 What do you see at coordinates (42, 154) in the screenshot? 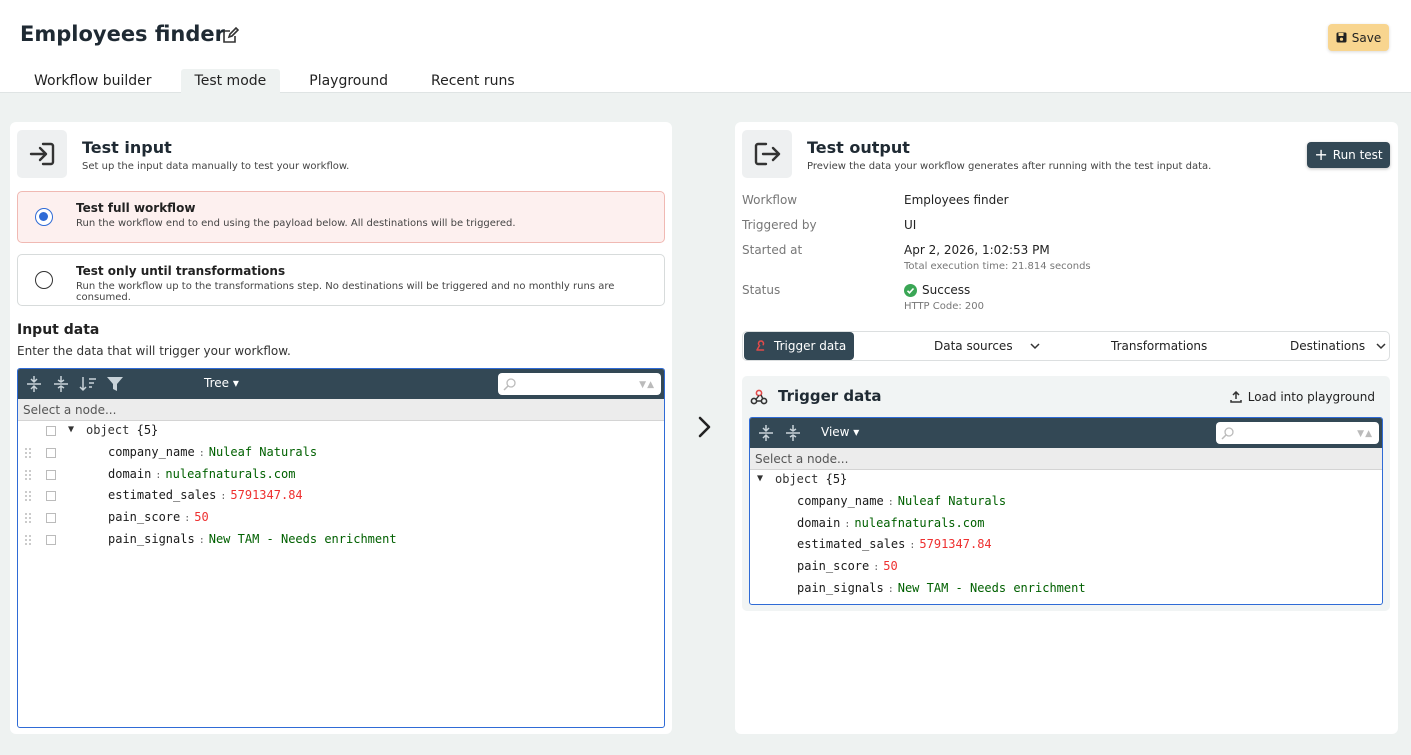
I see `arrow-into-box-icon` at bounding box center [42, 154].